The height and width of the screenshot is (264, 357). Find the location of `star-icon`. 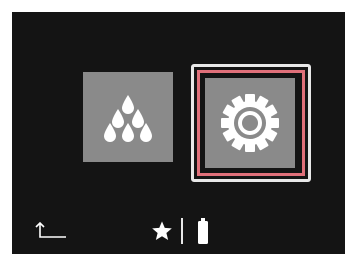

star-icon is located at coordinates (162, 231).